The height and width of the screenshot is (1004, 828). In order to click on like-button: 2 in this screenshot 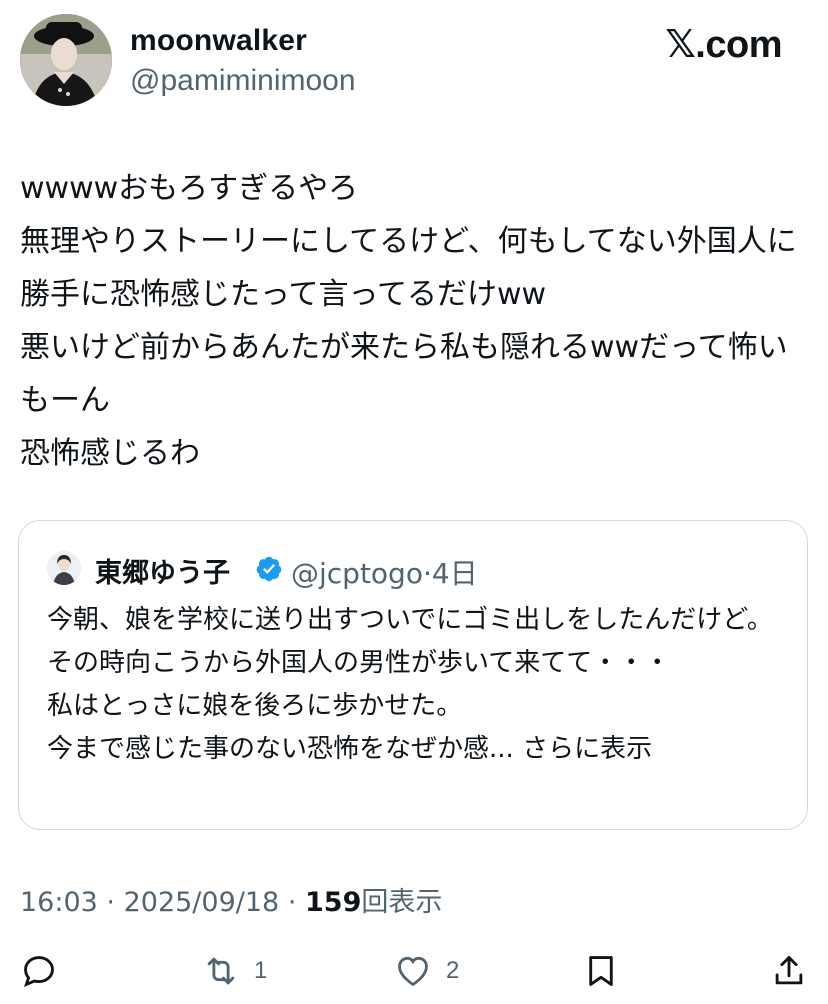, I will do `click(426, 971)`.